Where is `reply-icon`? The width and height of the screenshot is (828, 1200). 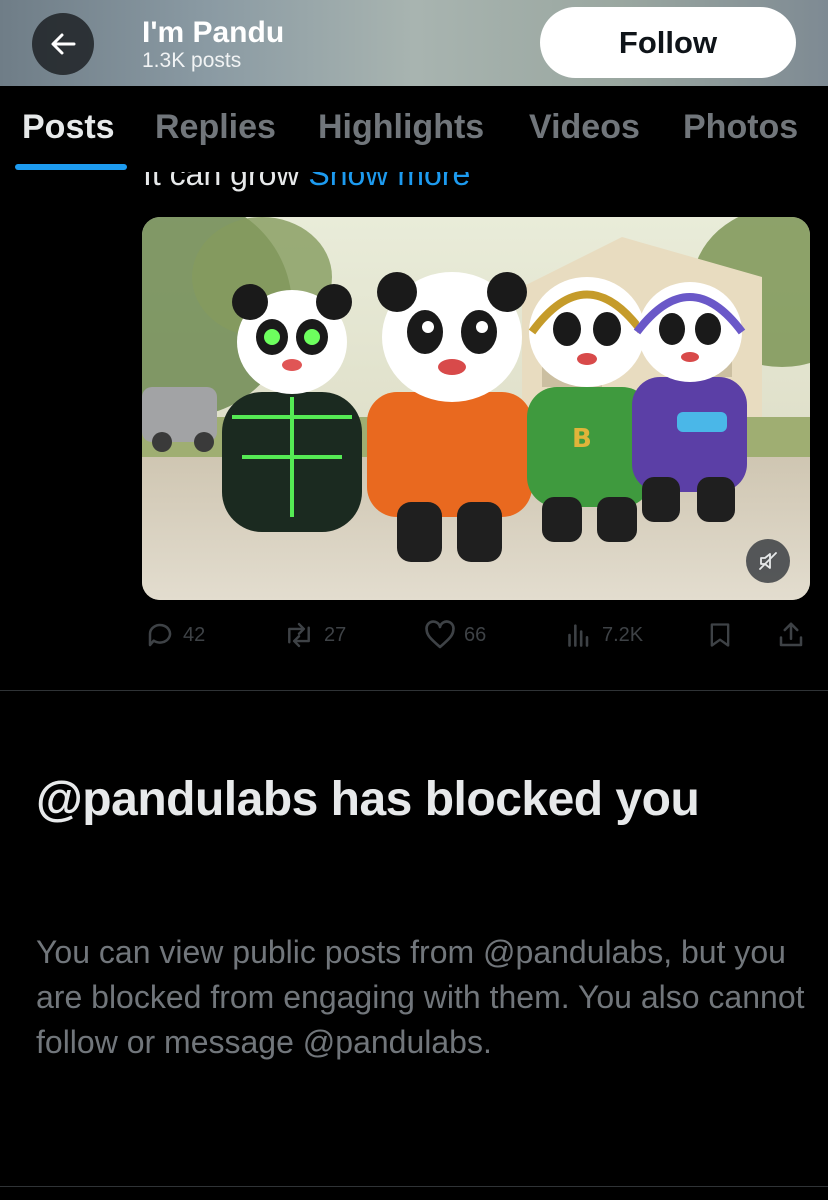
reply-icon is located at coordinates (160, 635).